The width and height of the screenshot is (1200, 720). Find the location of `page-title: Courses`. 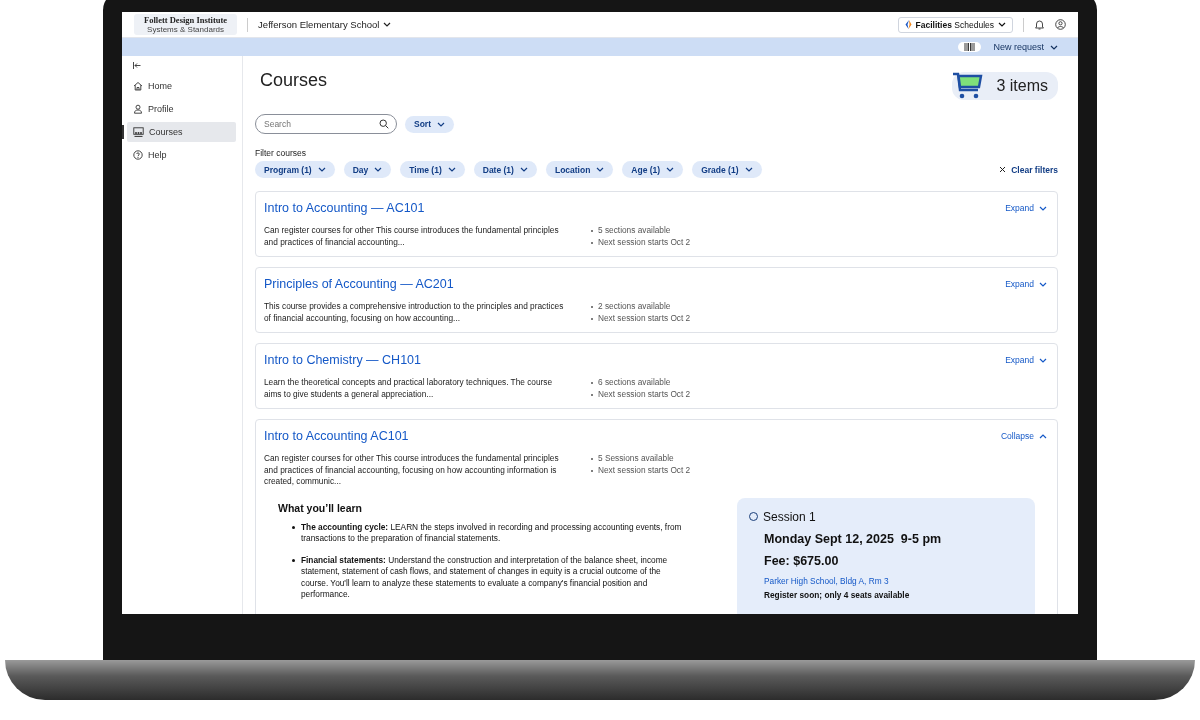

page-title: Courses is located at coordinates (294, 80).